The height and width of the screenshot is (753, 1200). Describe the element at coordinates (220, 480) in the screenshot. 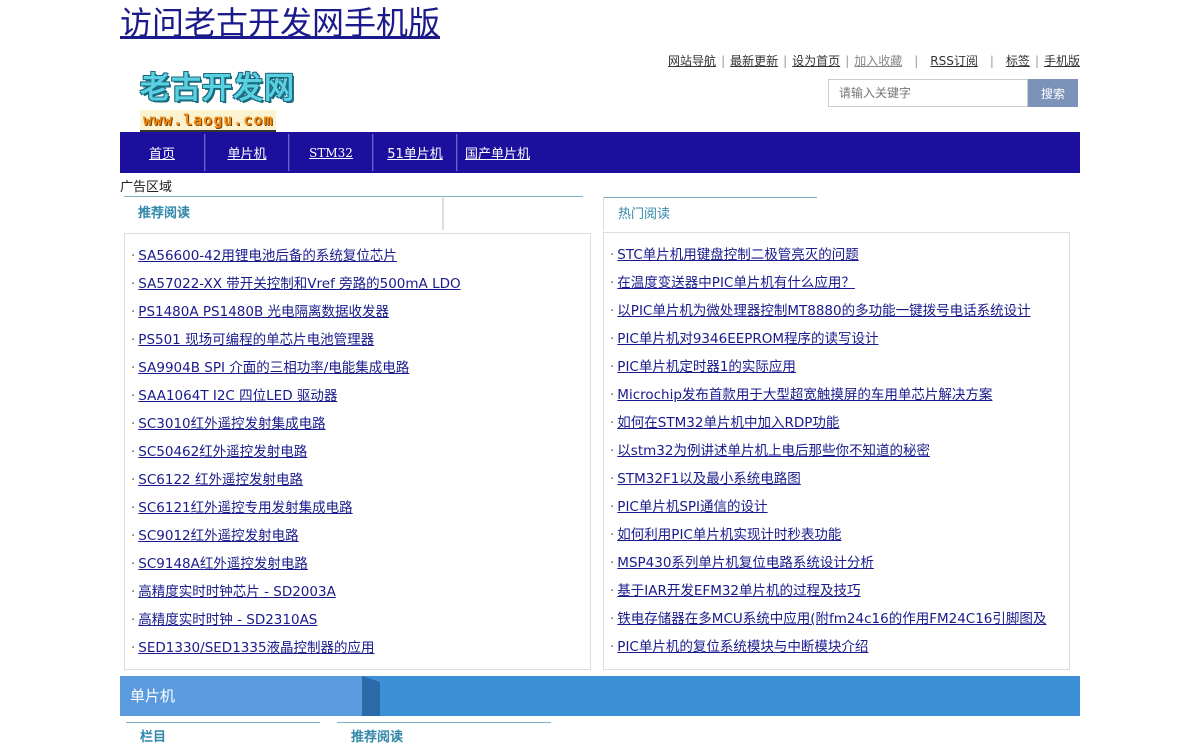

I see `article-link: SC6122 红外遥控发射电路` at that location.